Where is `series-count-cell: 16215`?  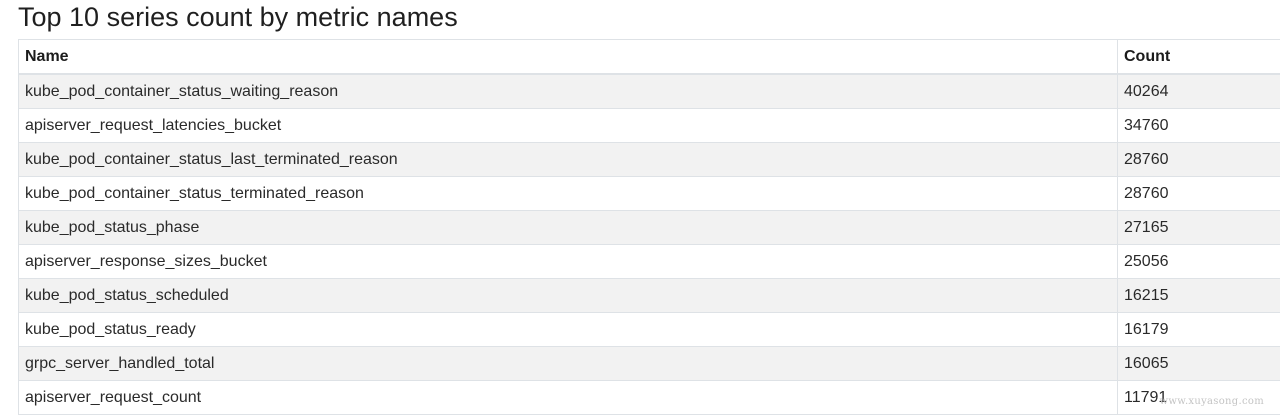 series-count-cell: 16215 is located at coordinates (1198, 295).